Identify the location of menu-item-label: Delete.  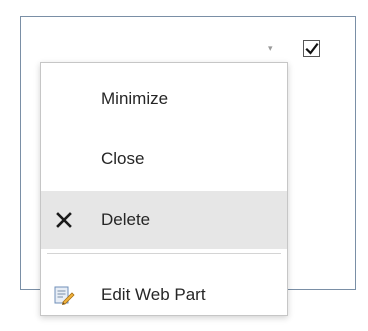
(126, 219).